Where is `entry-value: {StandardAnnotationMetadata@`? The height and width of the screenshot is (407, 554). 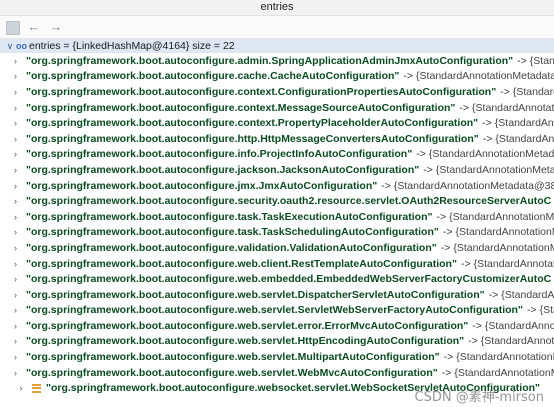 entry-value: {StandardAnnotationMetadata@ is located at coordinates (491, 154).